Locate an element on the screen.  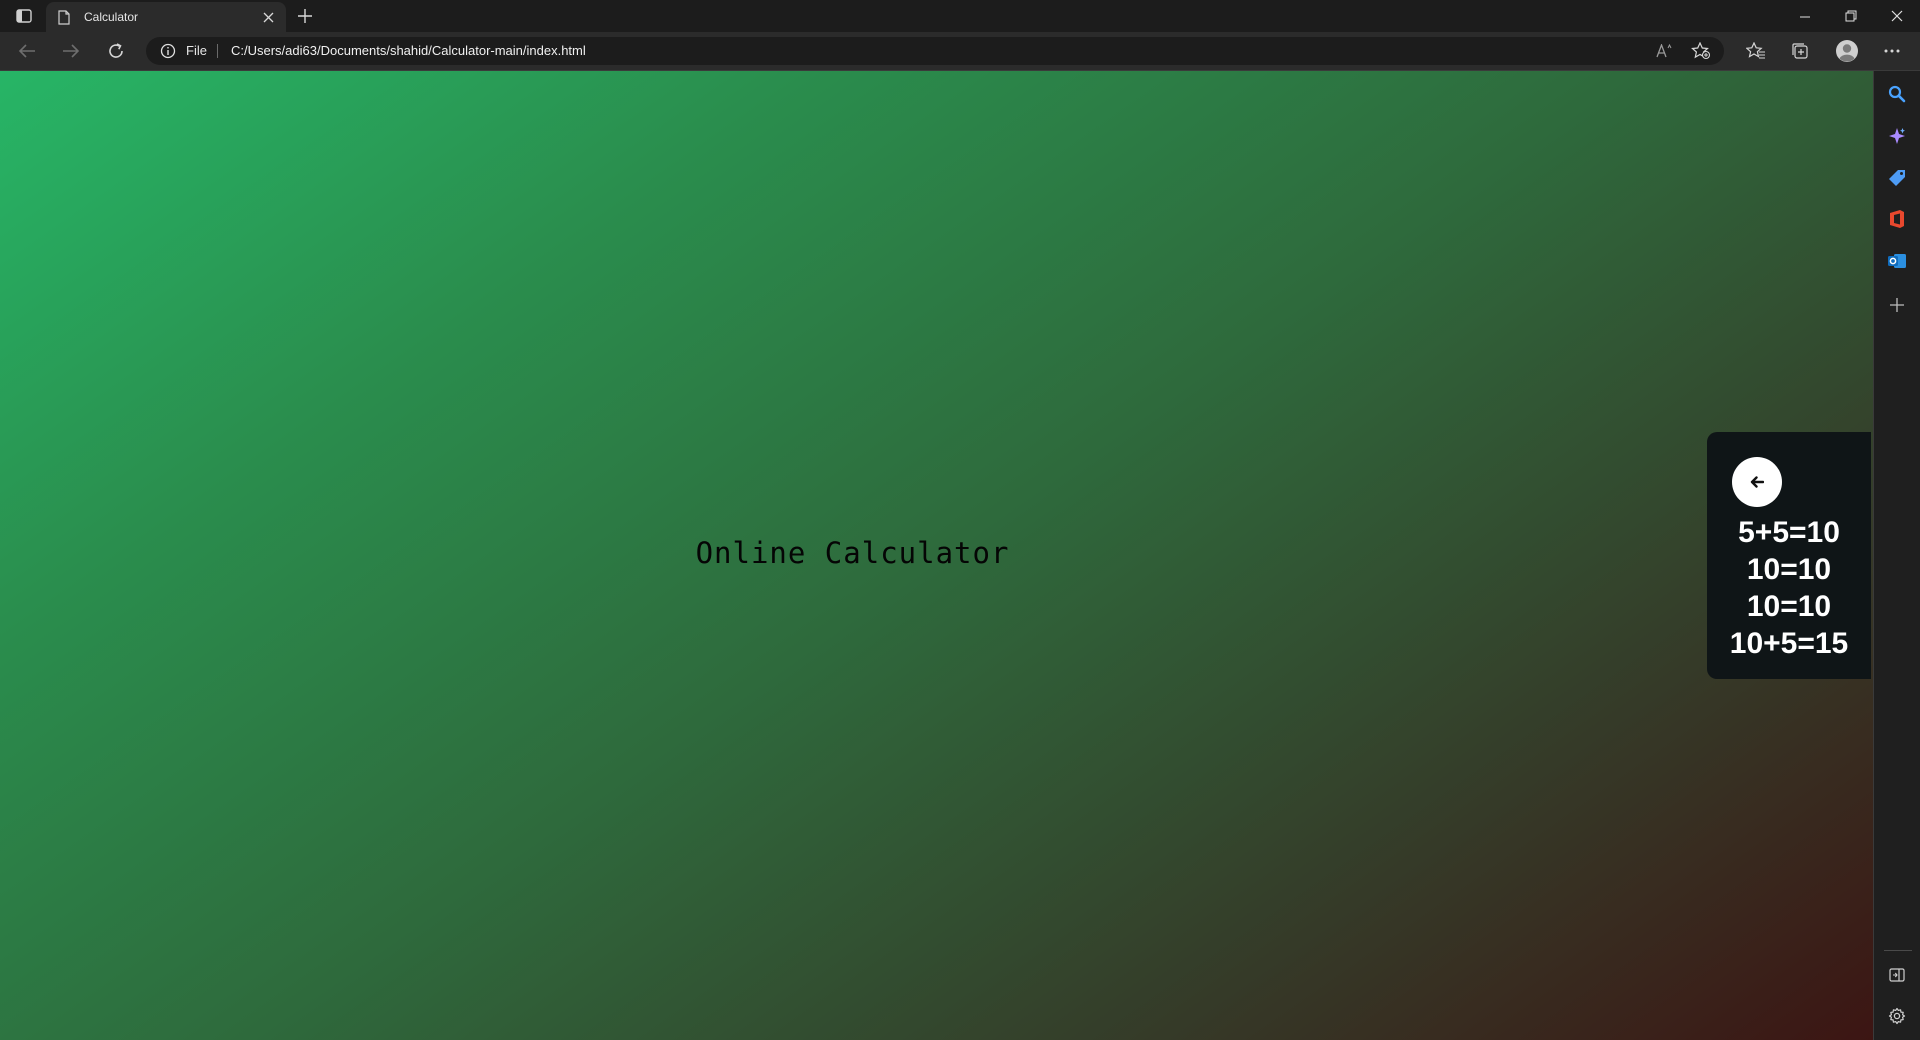
window-controls is located at coordinates (1851, 16).